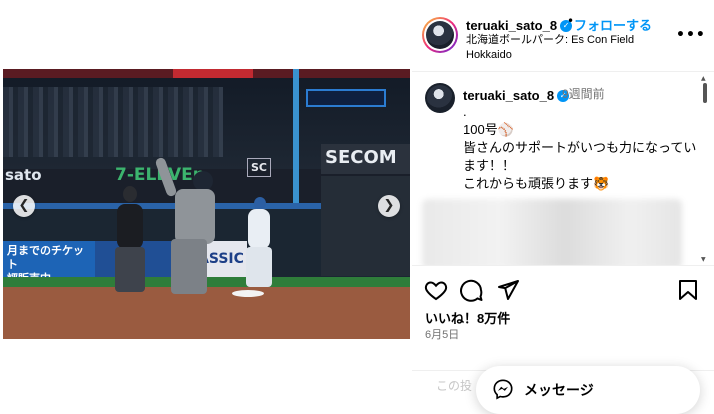 The image size is (714, 414). I want to click on scoreboard, so click(346, 98).